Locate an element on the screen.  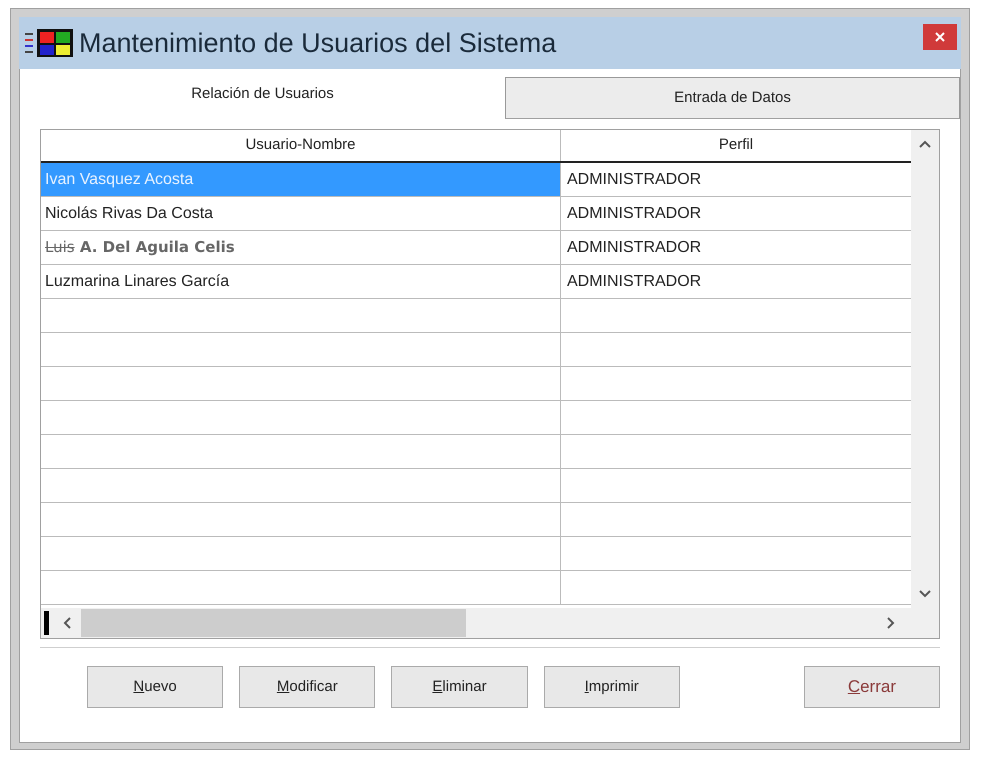
scroll-down-icon is located at coordinates (925, 594).